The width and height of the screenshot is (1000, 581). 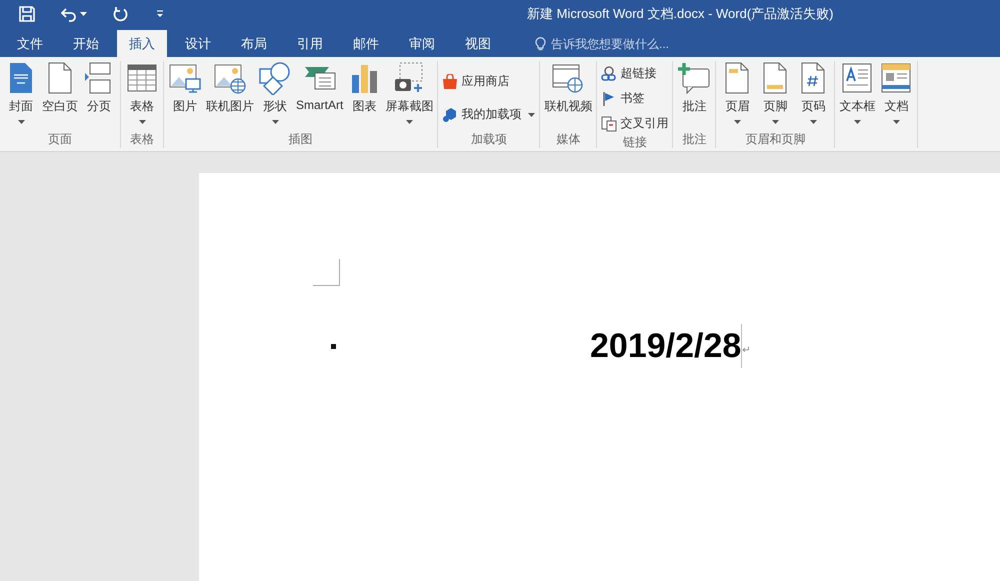 What do you see at coordinates (30, 43) in the screenshot?
I see `ribbon-tab: 文件` at bounding box center [30, 43].